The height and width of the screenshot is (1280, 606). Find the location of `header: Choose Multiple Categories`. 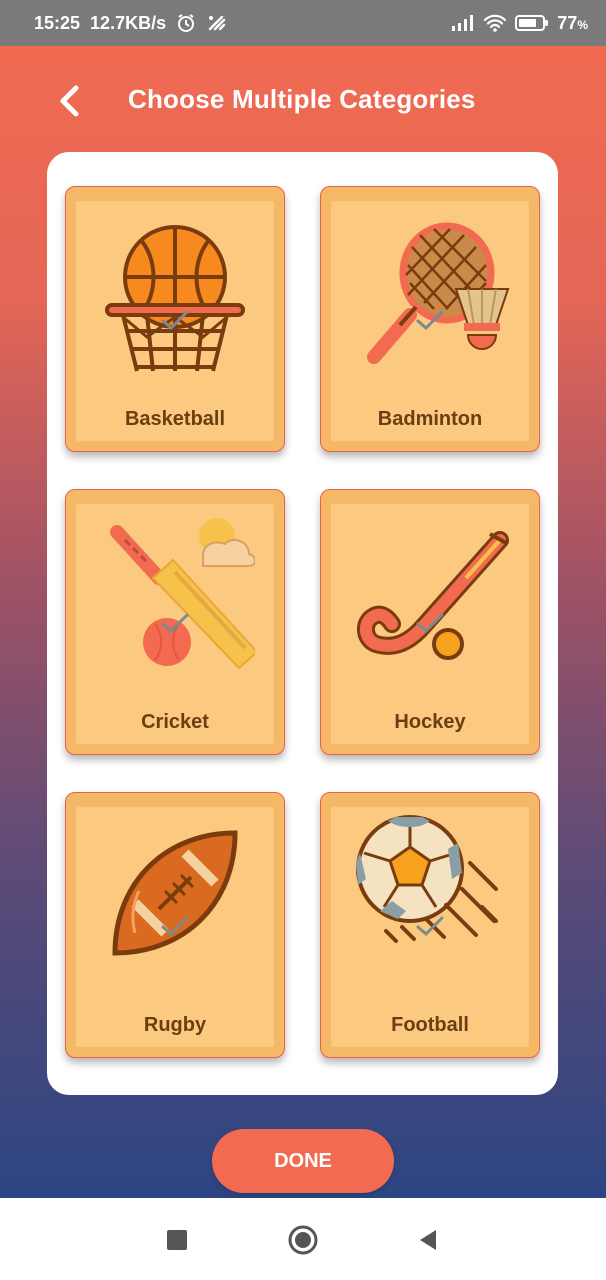

header: Choose Multiple Categories is located at coordinates (303, 101).